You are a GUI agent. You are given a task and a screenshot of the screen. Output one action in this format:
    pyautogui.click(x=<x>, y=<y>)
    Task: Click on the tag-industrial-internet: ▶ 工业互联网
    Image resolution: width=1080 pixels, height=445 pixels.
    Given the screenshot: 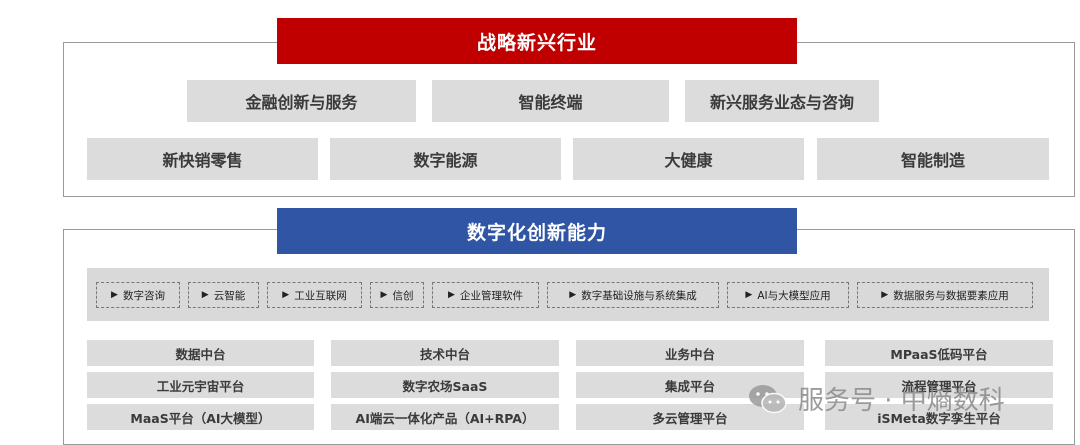 What is the action you would take?
    pyautogui.click(x=314, y=295)
    